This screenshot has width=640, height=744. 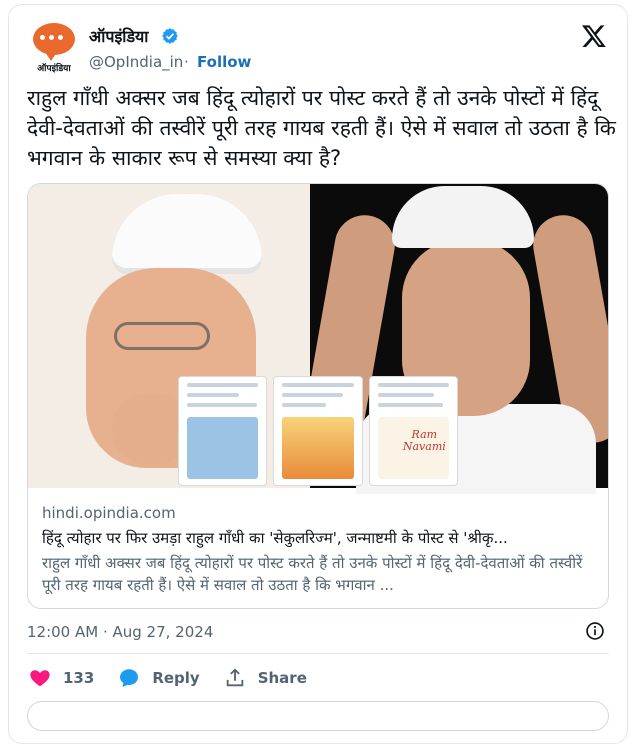 I want to click on reply-bubble-icon, so click(x=129, y=678).